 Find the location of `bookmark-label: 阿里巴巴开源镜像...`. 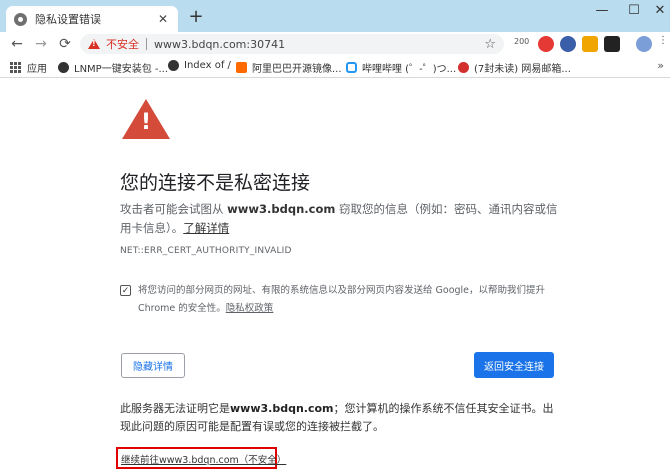

bookmark-label: 阿里巴巴开源镜像... is located at coordinates (297, 69).